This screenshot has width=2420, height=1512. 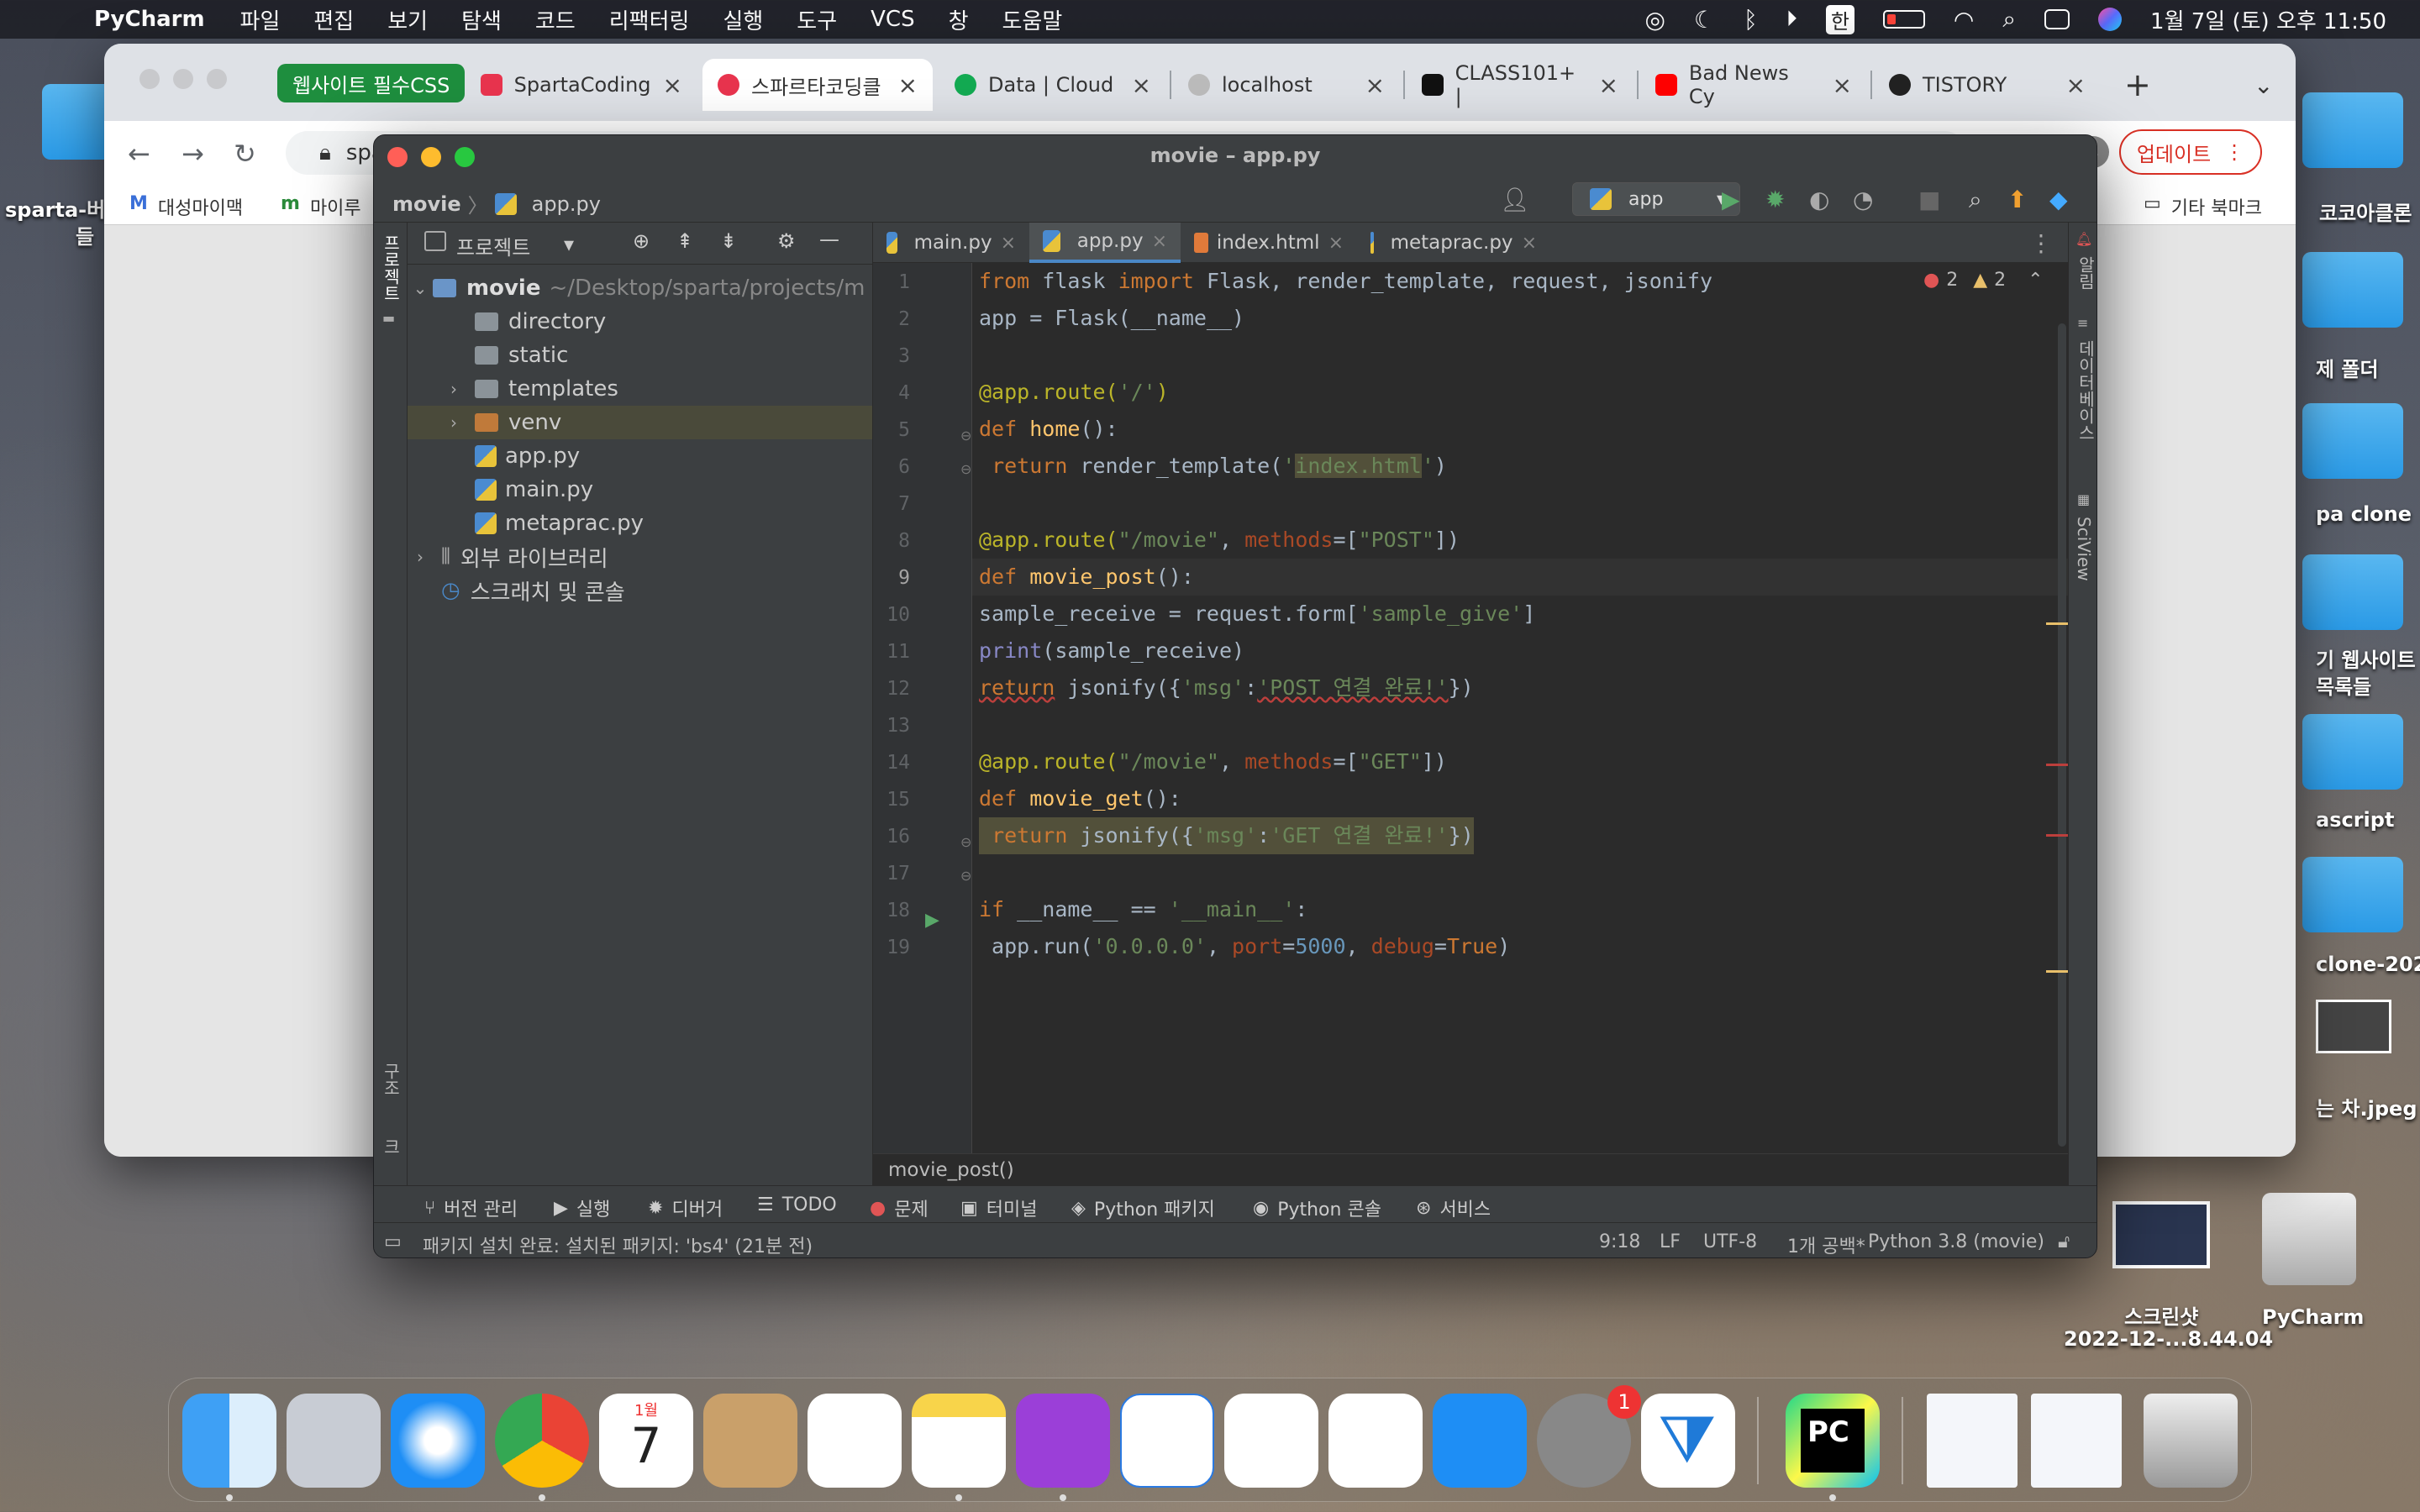 What do you see at coordinates (1484, 1169) in the screenshot?
I see `editor-breadcrumb: movie_post()` at bounding box center [1484, 1169].